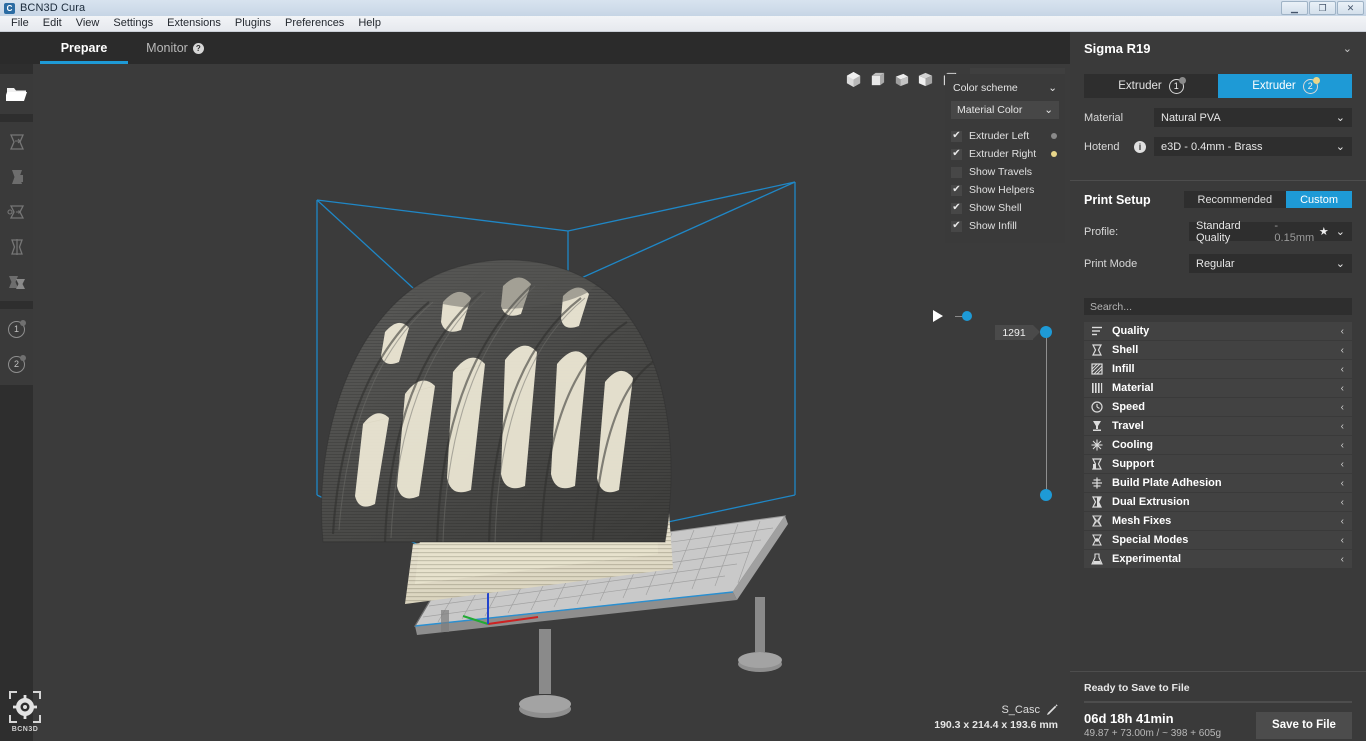 The height and width of the screenshot is (741, 1366). Describe the element at coordinates (1218, 426) in the screenshot. I see `category-travel: Travel ‹` at that location.